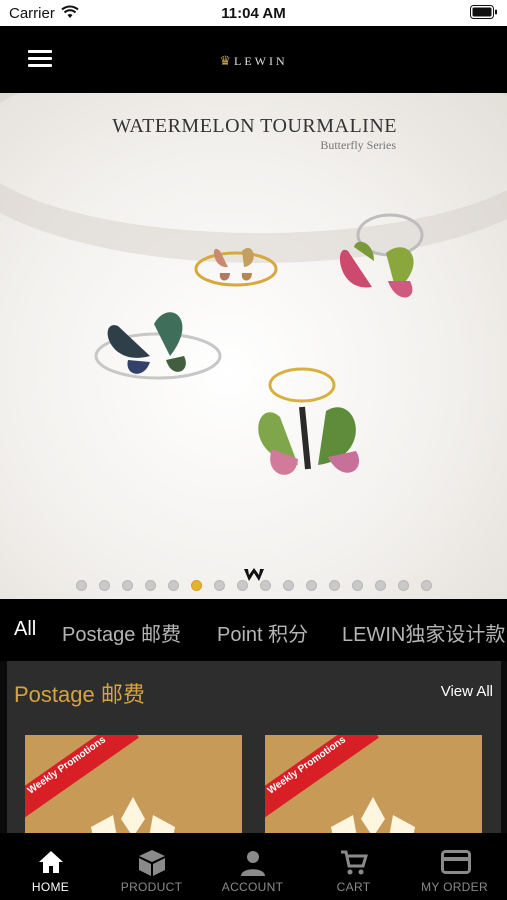 The width and height of the screenshot is (507, 900). Describe the element at coordinates (484, 14) in the screenshot. I see `battery-icon` at that location.